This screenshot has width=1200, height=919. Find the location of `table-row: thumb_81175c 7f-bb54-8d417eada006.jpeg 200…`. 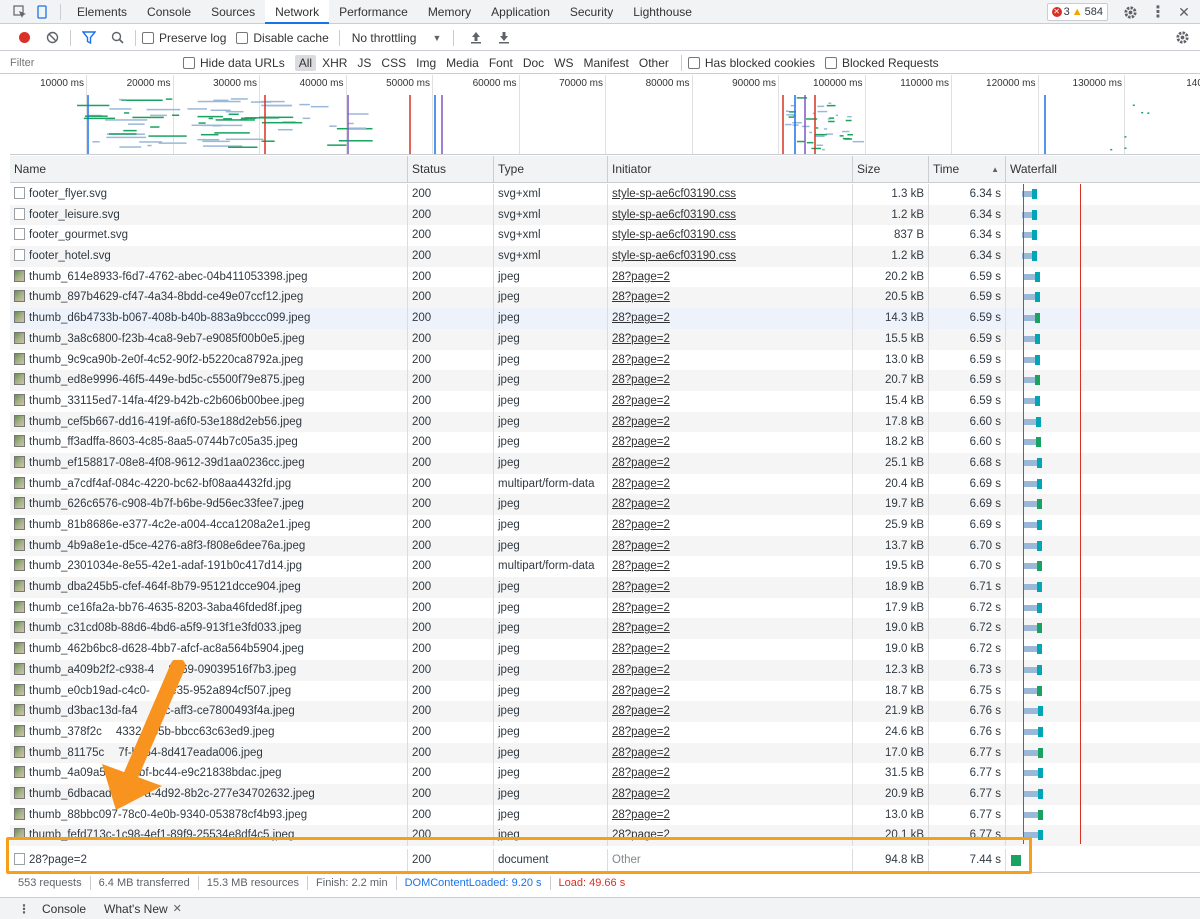

table-row: thumb_81175c 7f-bb54-8d417eada006.jpeg 200… is located at coordinates (605, 753).